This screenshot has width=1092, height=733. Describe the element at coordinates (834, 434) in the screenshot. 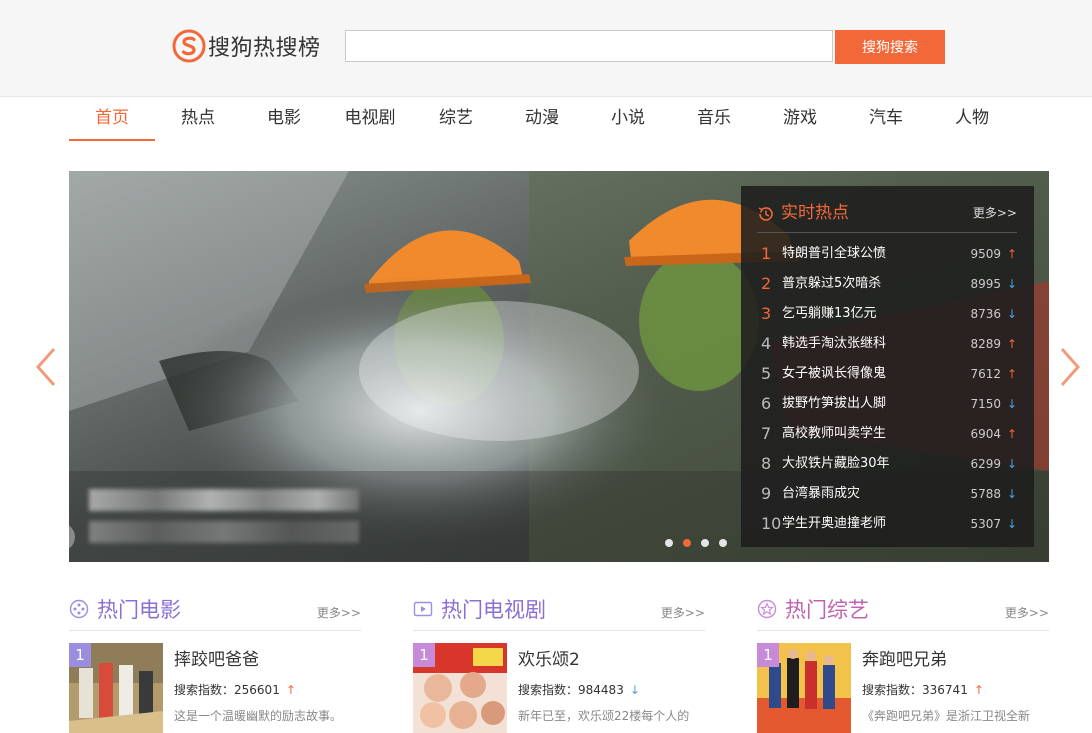

I see `hot-item-title: 高校教师叫卖学生` at that location.